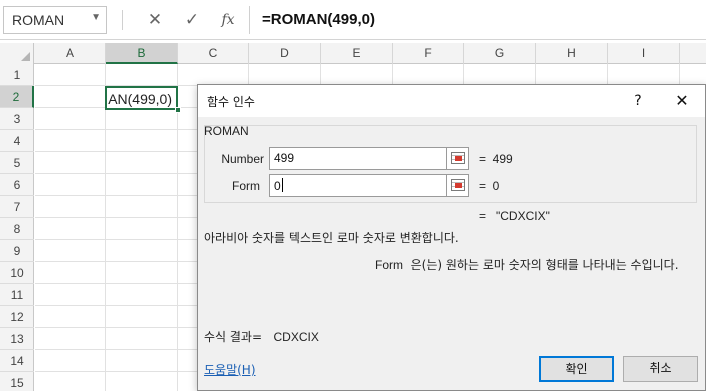 Image resolution: width=706 pixels, height=391 pixels. I want to click on row-header-5: 5, so click(17, 163).